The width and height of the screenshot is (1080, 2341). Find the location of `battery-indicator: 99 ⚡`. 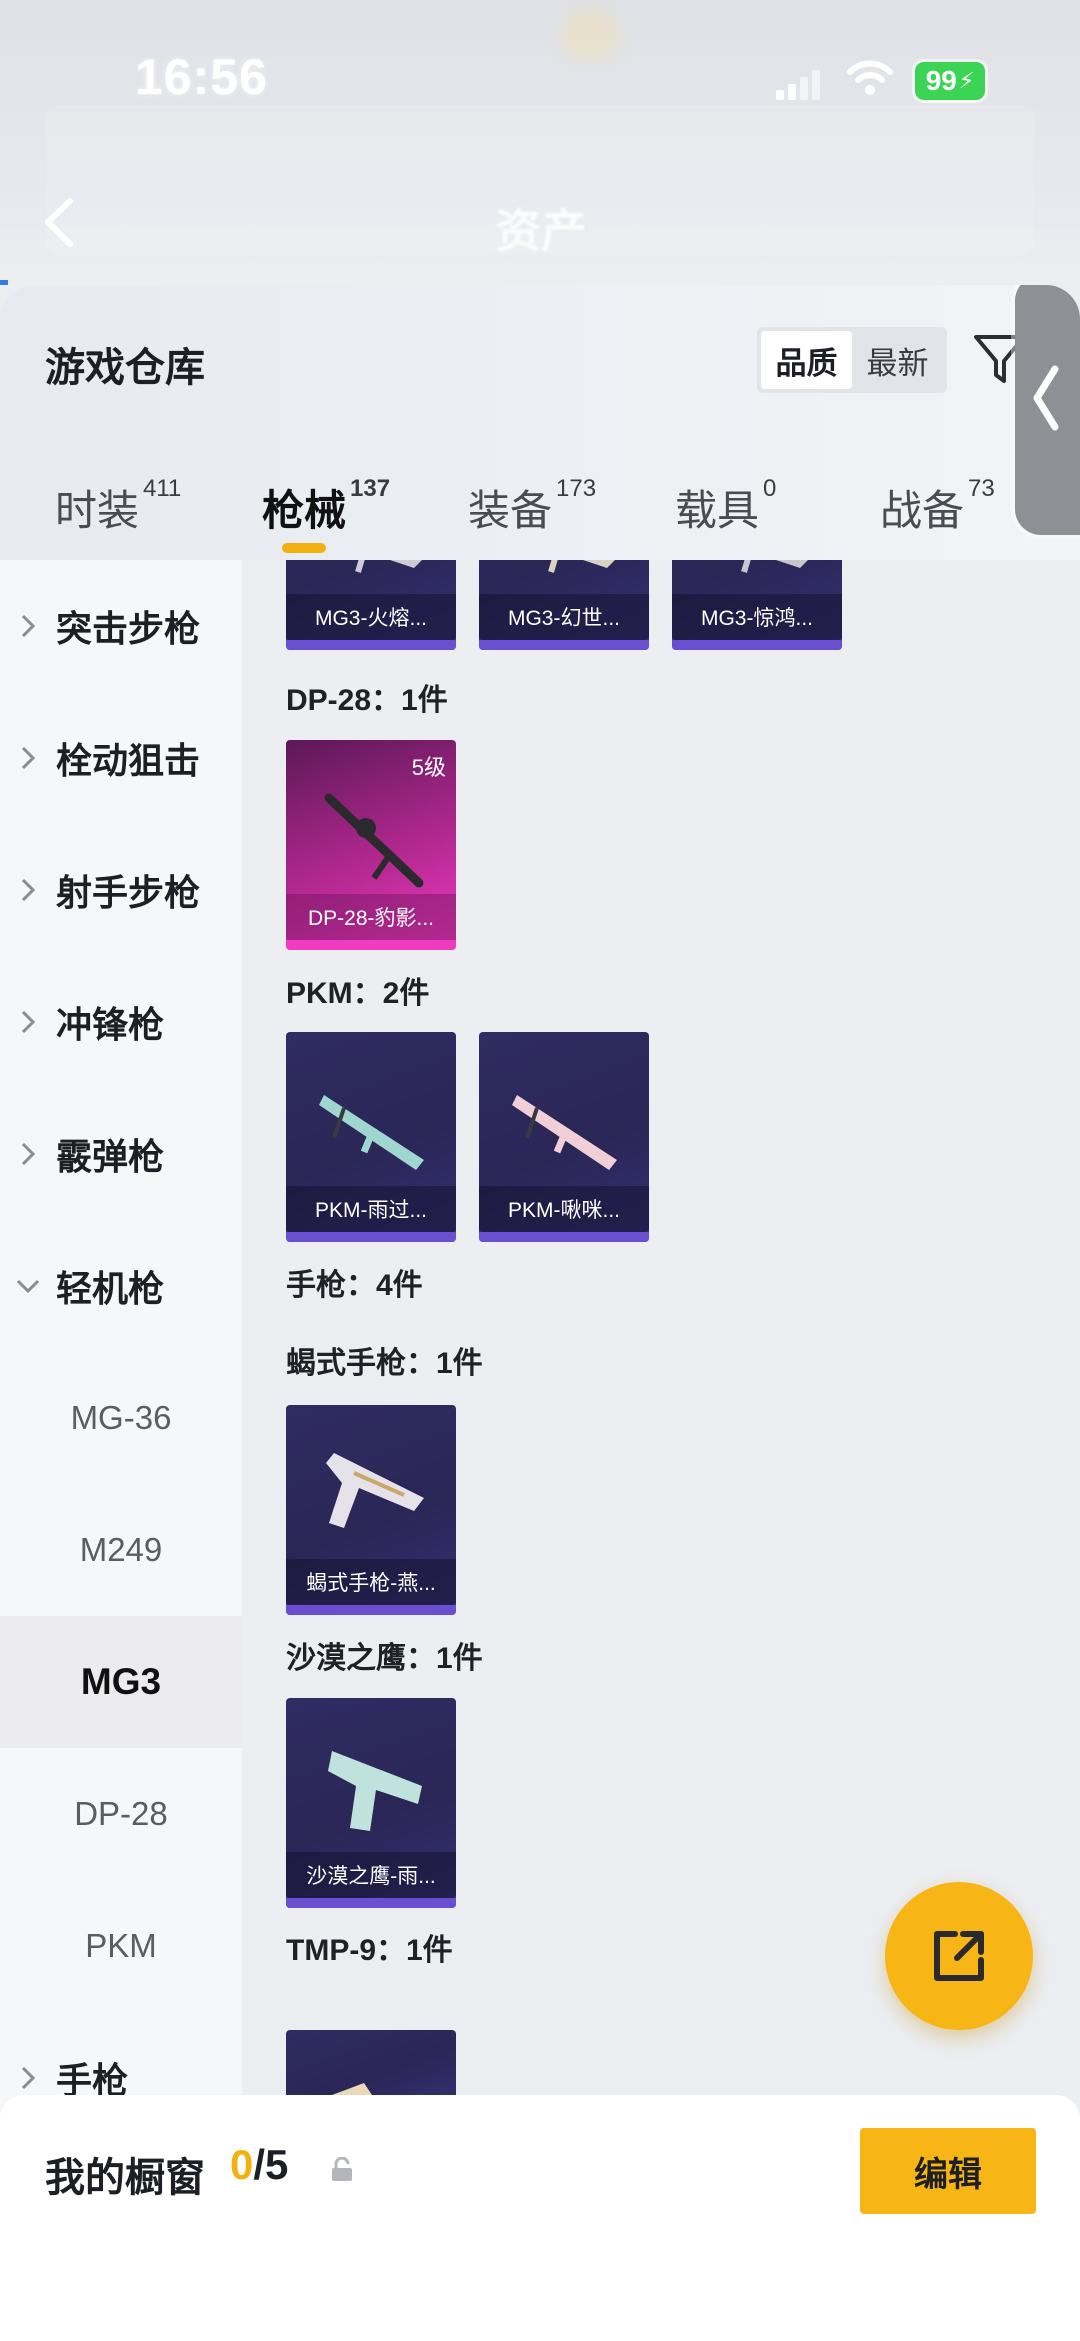

battery-indicator: 99 ⚡ is located at coordinates (950, 81).